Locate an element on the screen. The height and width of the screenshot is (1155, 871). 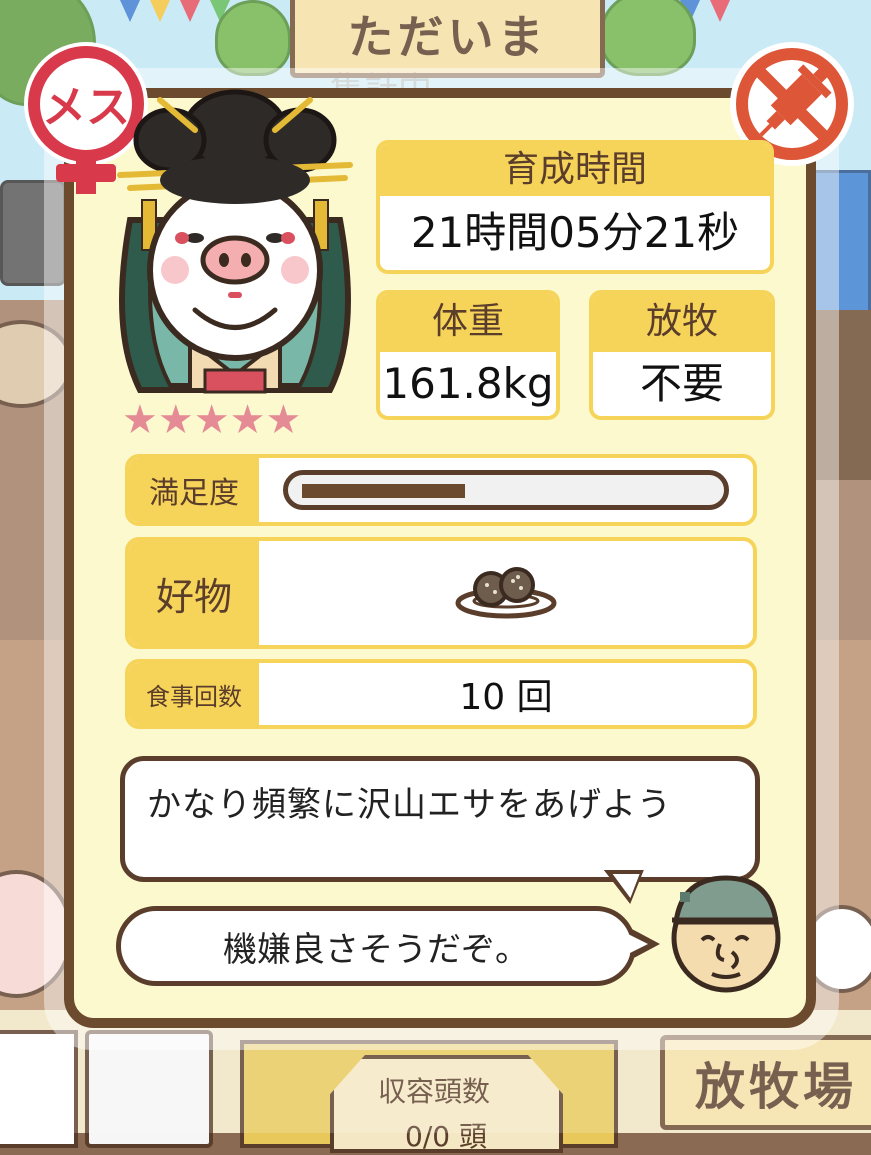
weight-value: 161.8kg is located at coordinates (468, 383).